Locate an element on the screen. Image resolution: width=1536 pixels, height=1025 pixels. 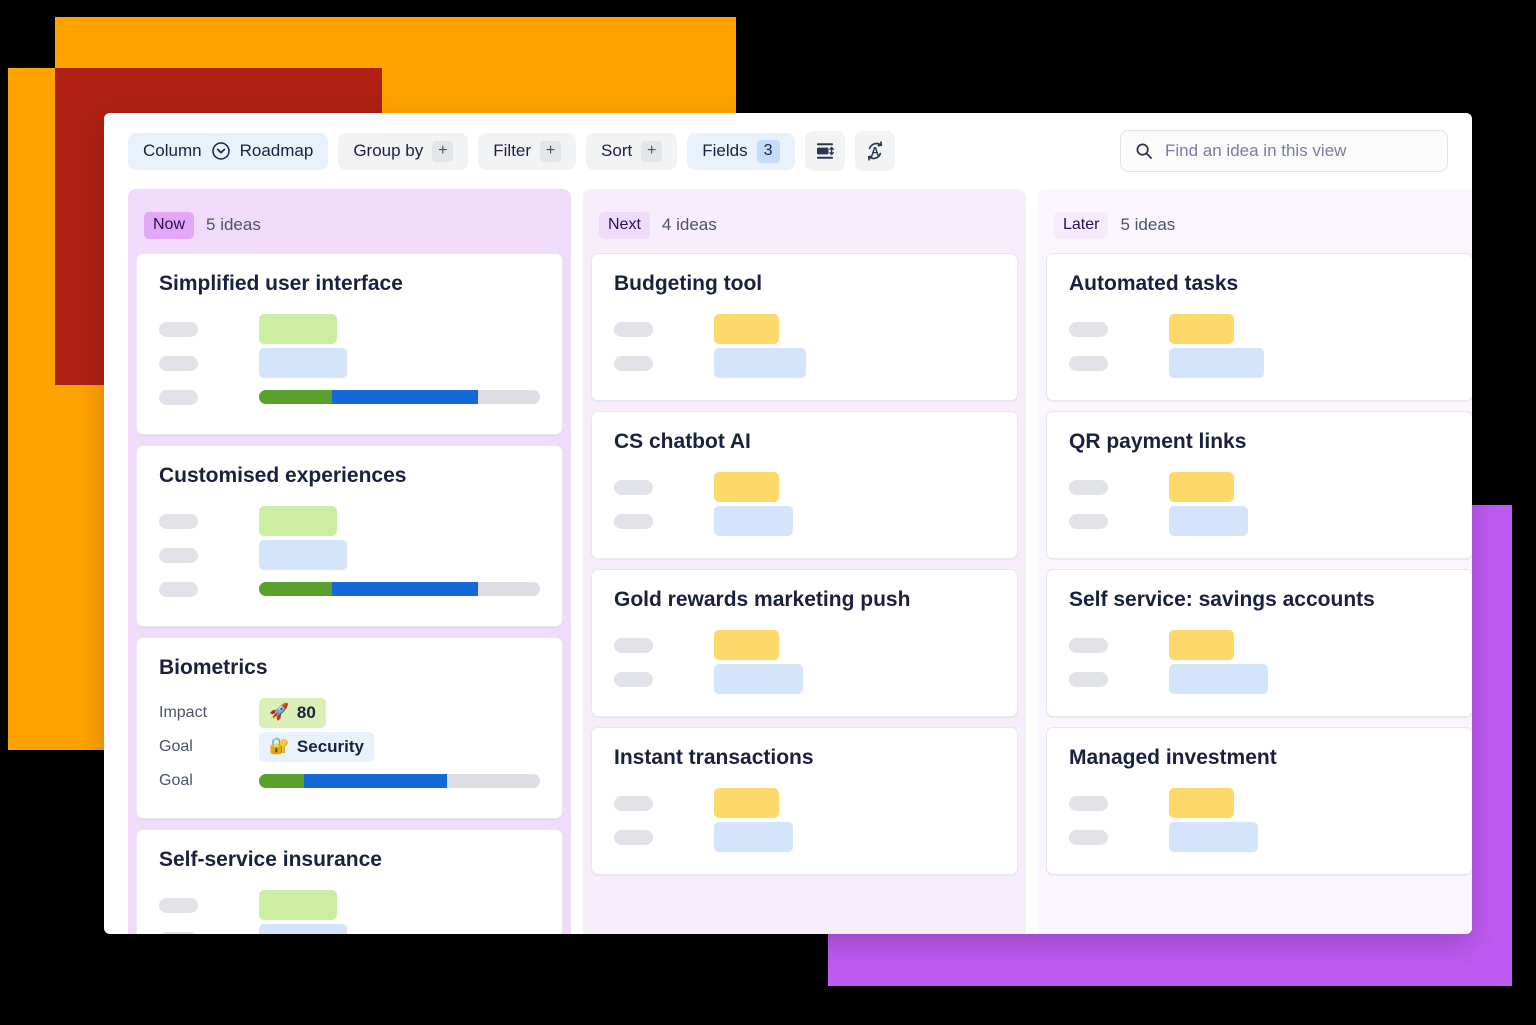
idea-card-title: Biometrics is located at coordinates (213, 667).